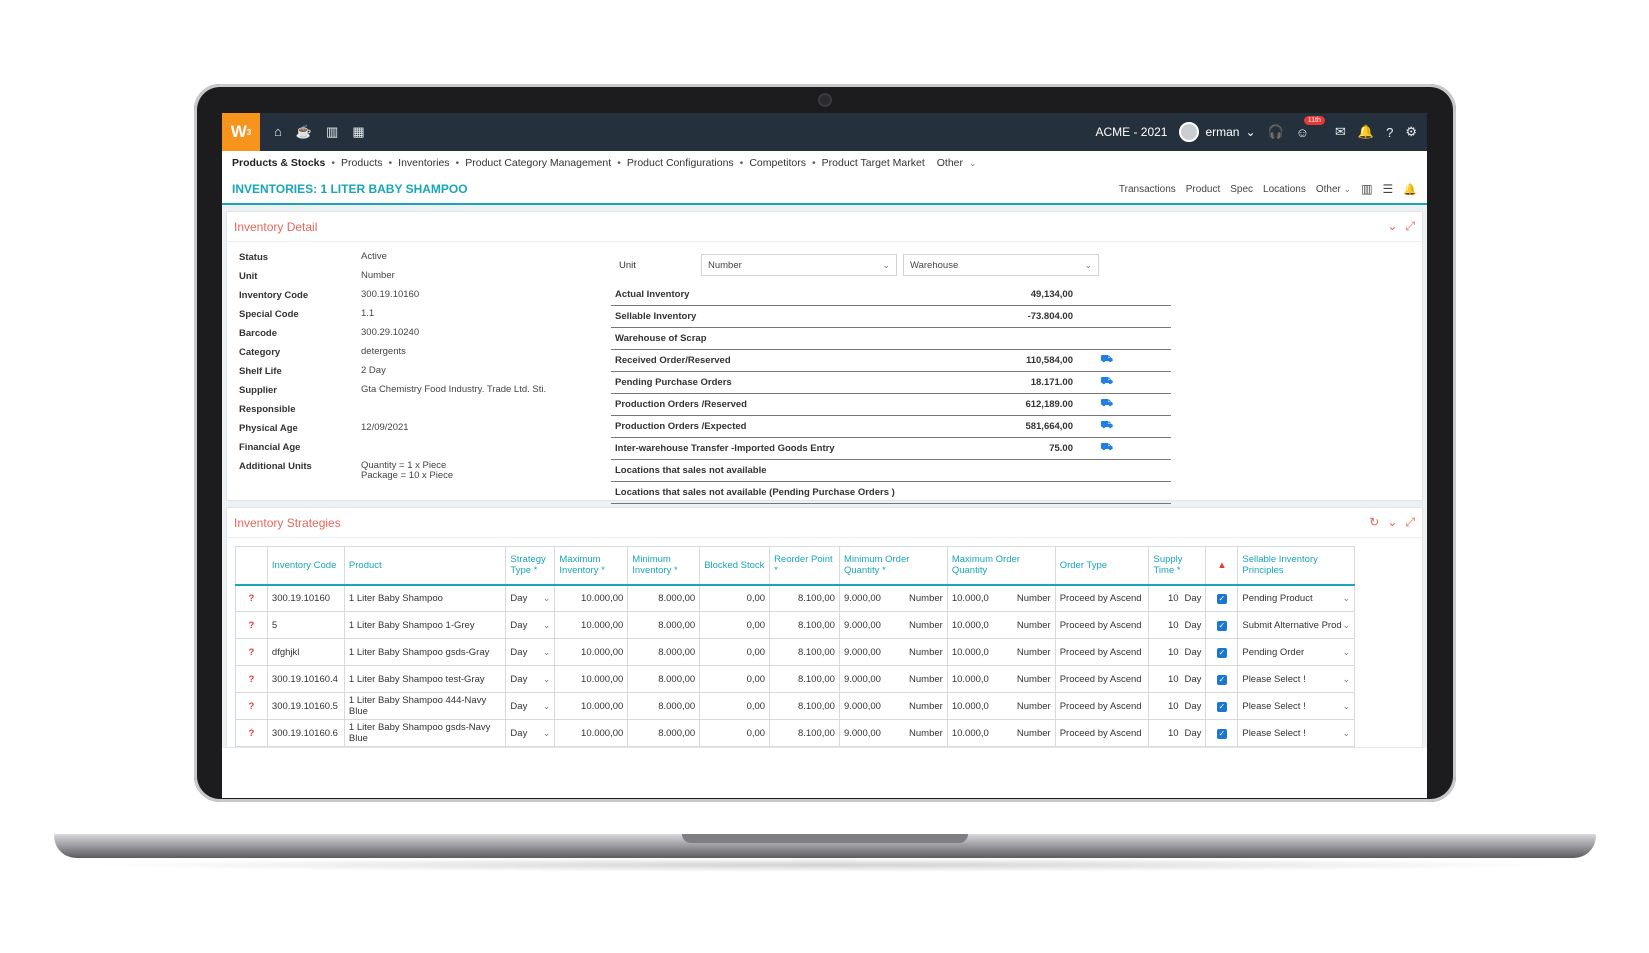 The width and height of the screenshot is (1649, 953). Describe the element at coordinates (361, 163) in the screenshot. I see `breadcrumb-item-products: Products` at that location.